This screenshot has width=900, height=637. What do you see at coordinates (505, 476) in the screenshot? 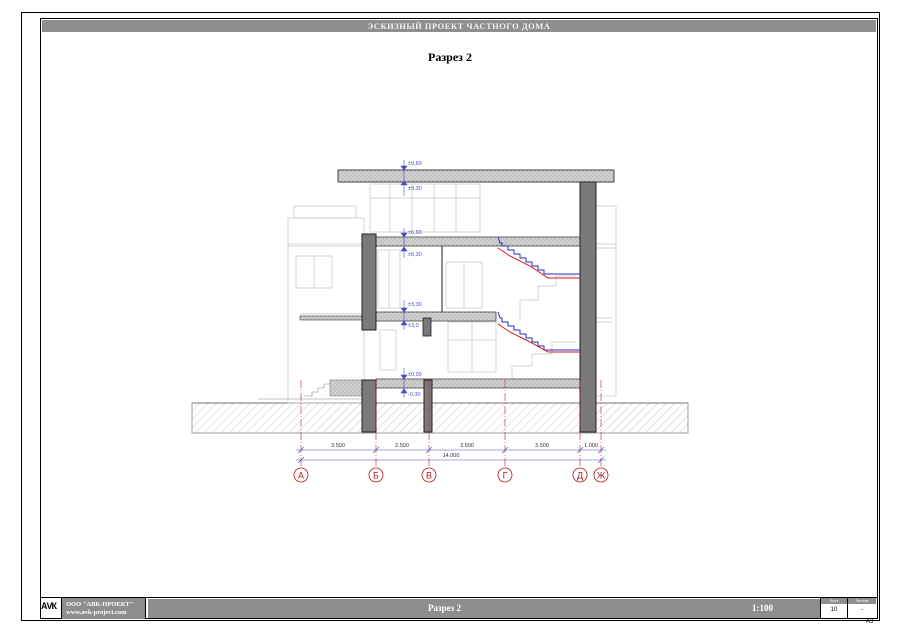
I see `axis-g: Г` at bounding box center [505, 476].